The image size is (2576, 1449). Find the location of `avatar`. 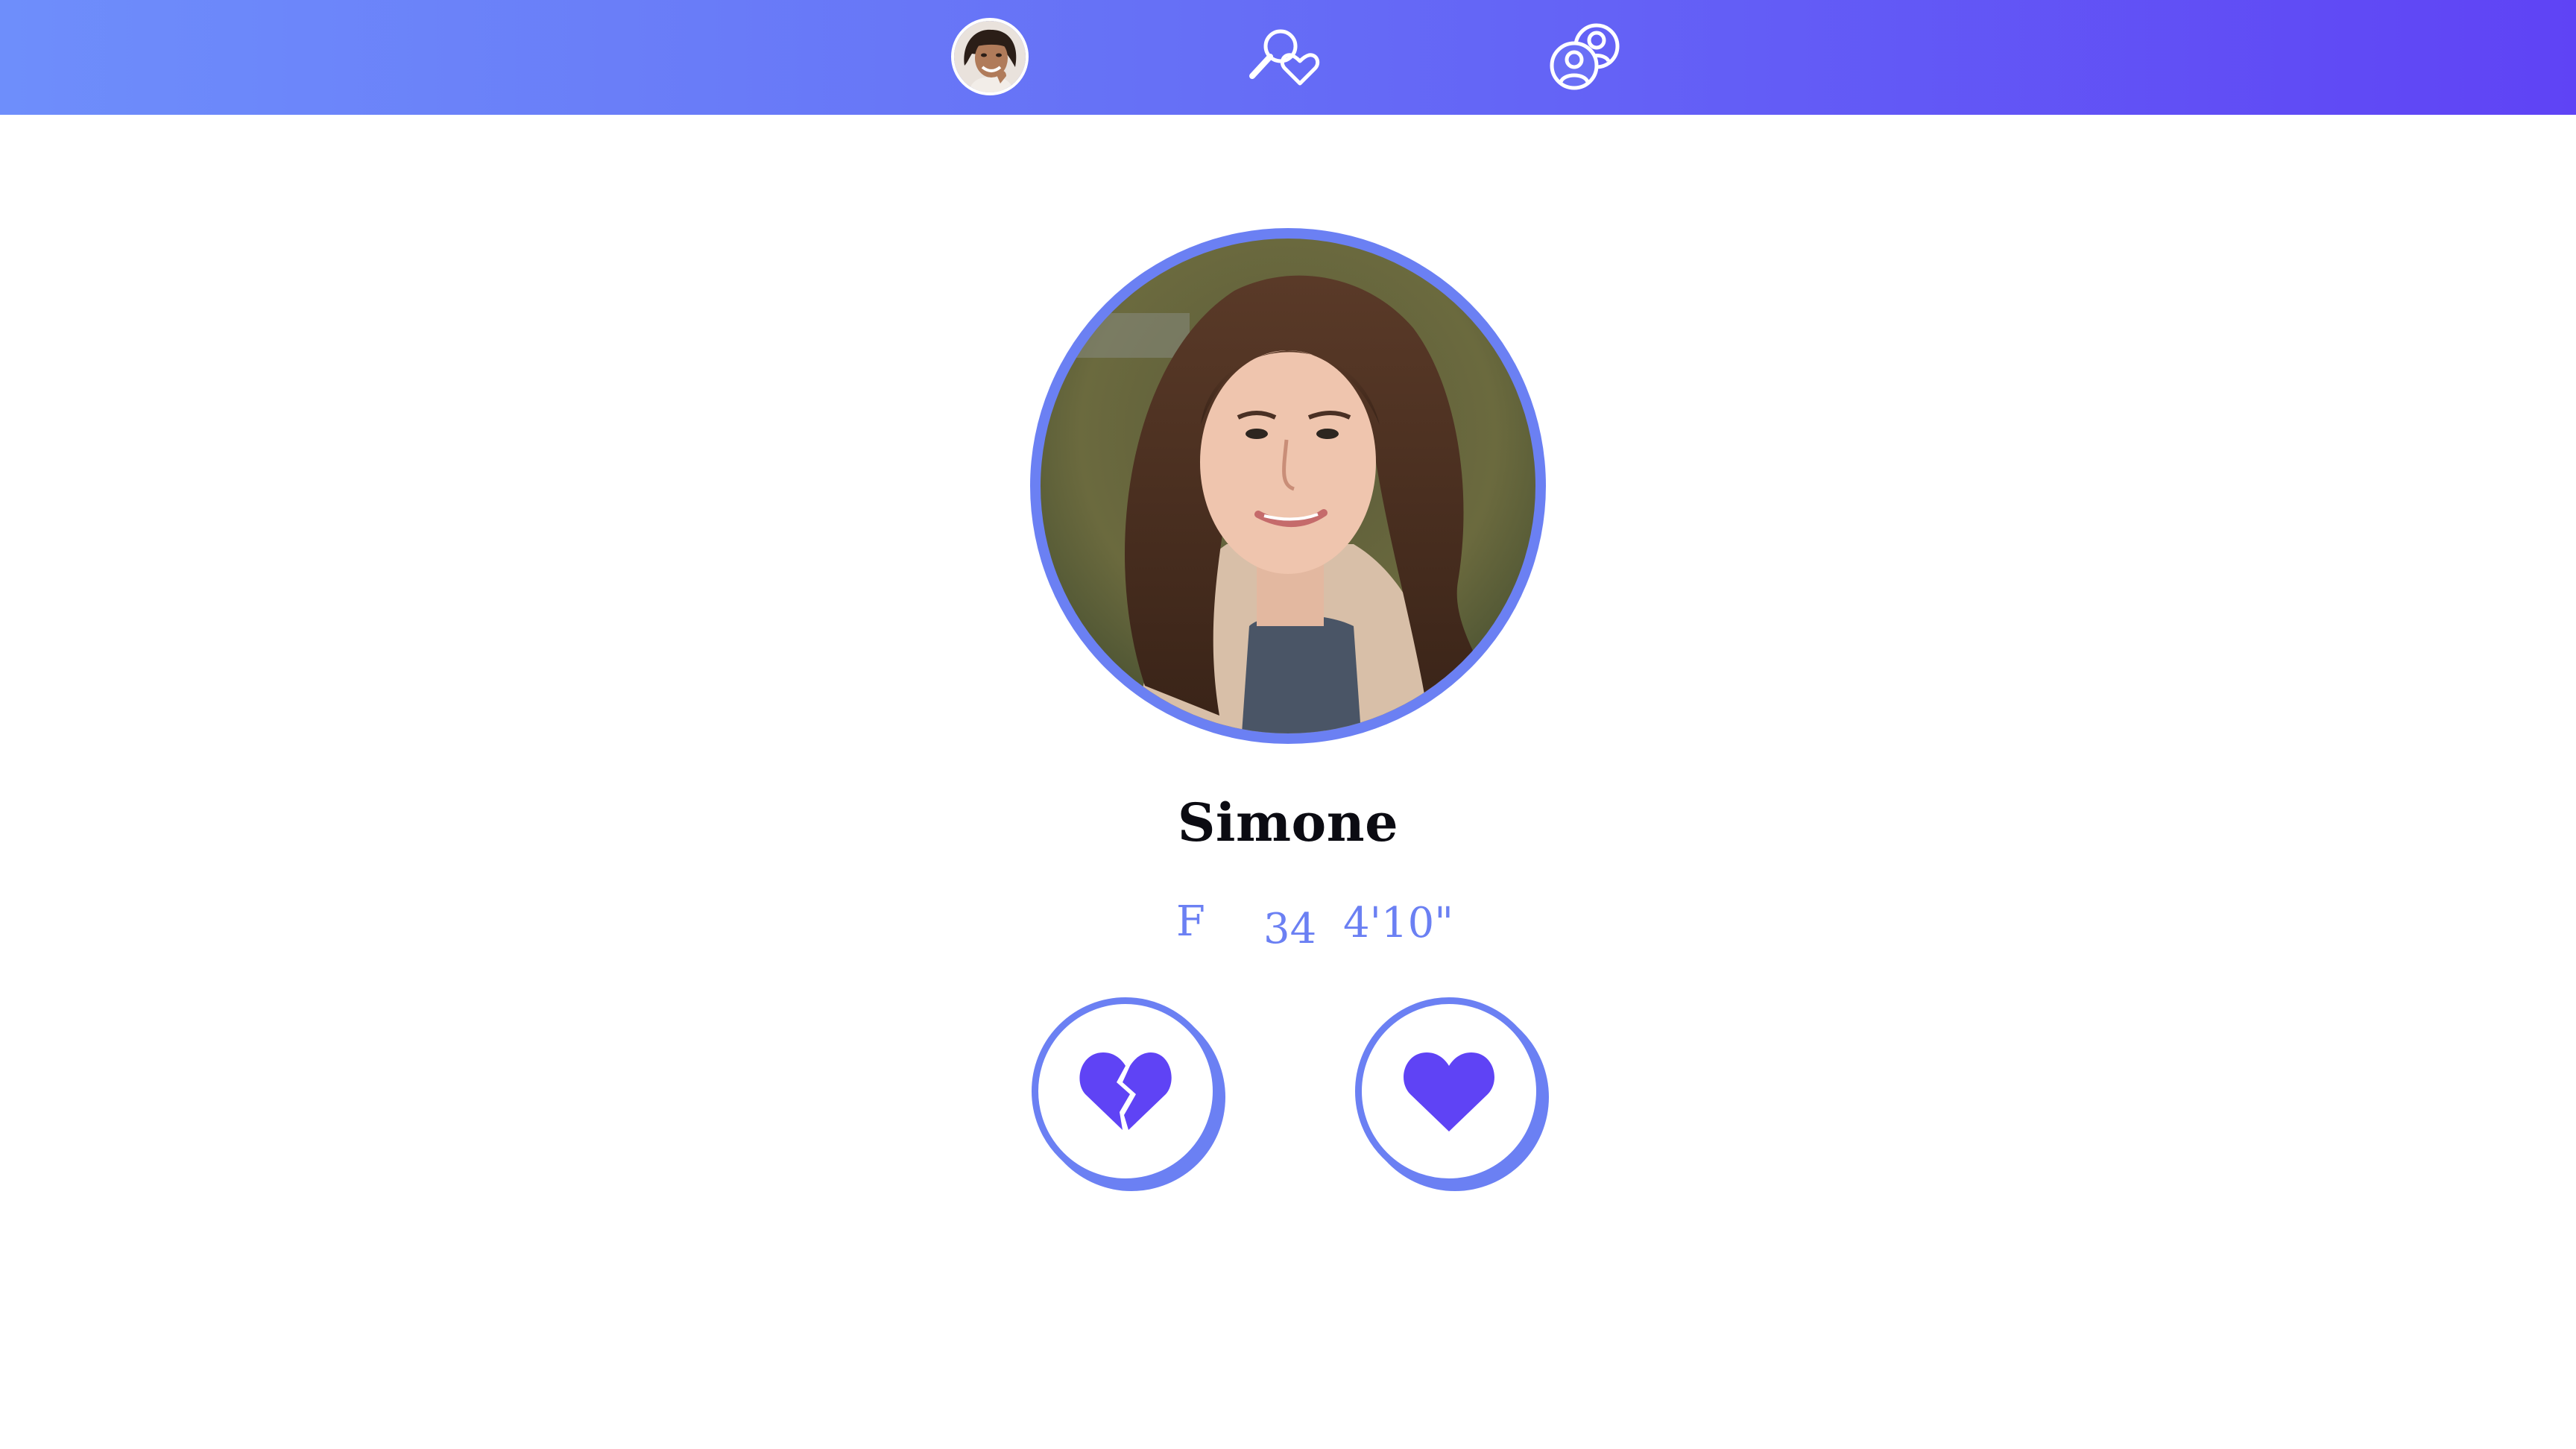

avatar is located at coordinates (990, 56).